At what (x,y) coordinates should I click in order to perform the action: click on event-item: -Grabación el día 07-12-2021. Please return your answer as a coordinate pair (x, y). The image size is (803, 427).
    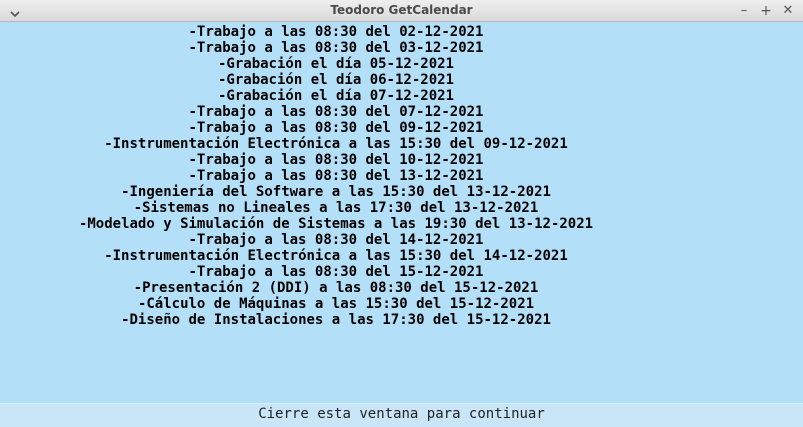
    Looking at the image, I should click on (335, 96).